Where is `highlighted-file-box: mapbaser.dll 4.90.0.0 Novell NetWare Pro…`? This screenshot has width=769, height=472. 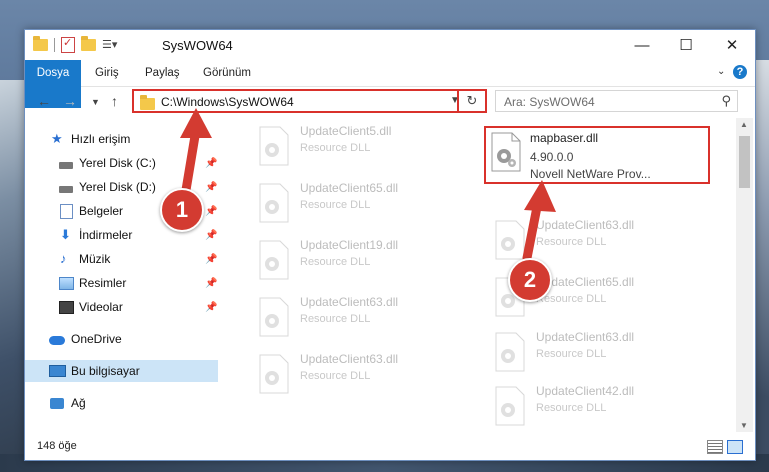 highlighted-file-box: mapbaser.dll 4.90.0.0 Novell NetWare Pro… is located at coordinates (597, 155).